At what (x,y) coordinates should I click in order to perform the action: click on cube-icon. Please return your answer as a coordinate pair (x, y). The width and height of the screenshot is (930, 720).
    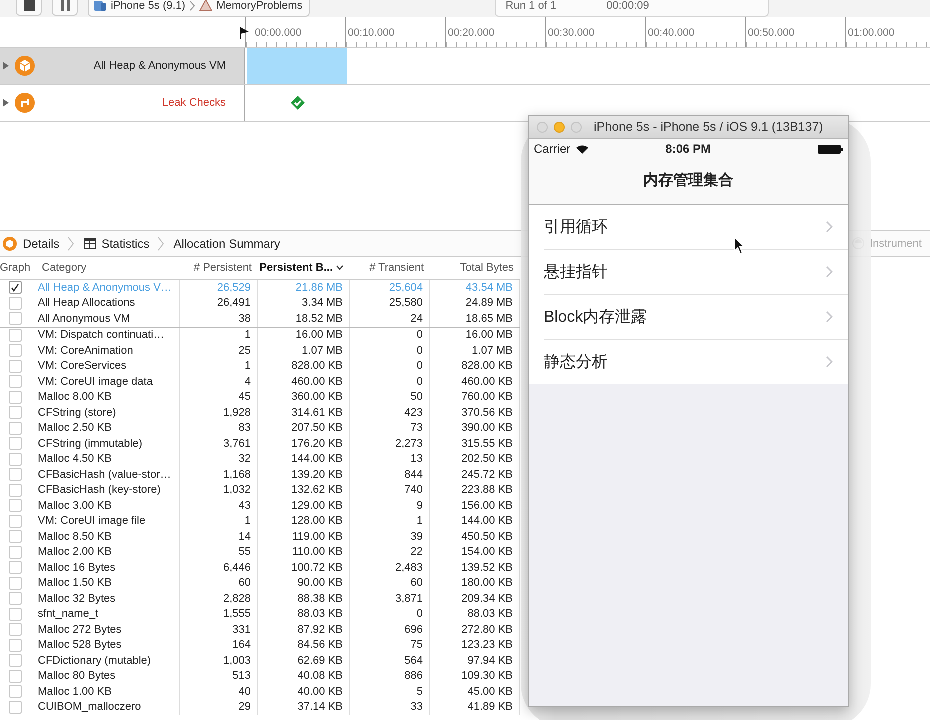
    Looking at the image, I should click on (10, 243).